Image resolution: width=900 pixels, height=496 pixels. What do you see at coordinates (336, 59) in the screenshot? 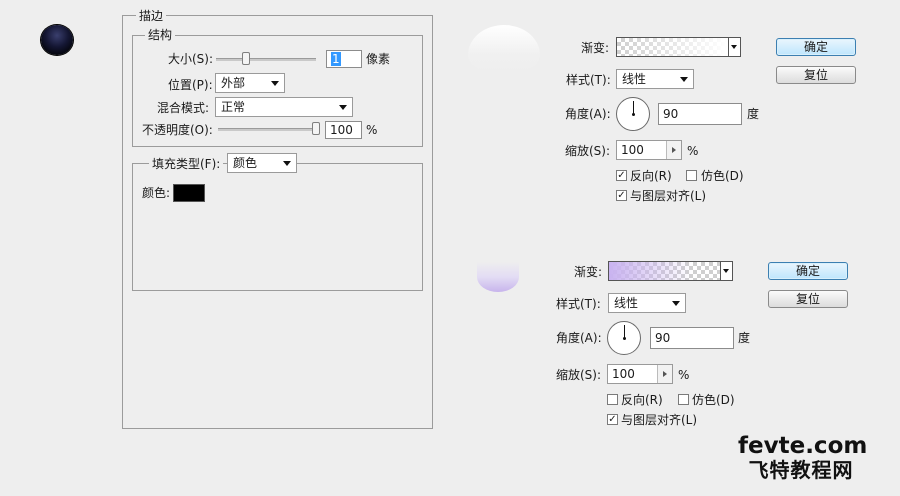
I see `size-input-value: 1` at bounding box center [336, 59].